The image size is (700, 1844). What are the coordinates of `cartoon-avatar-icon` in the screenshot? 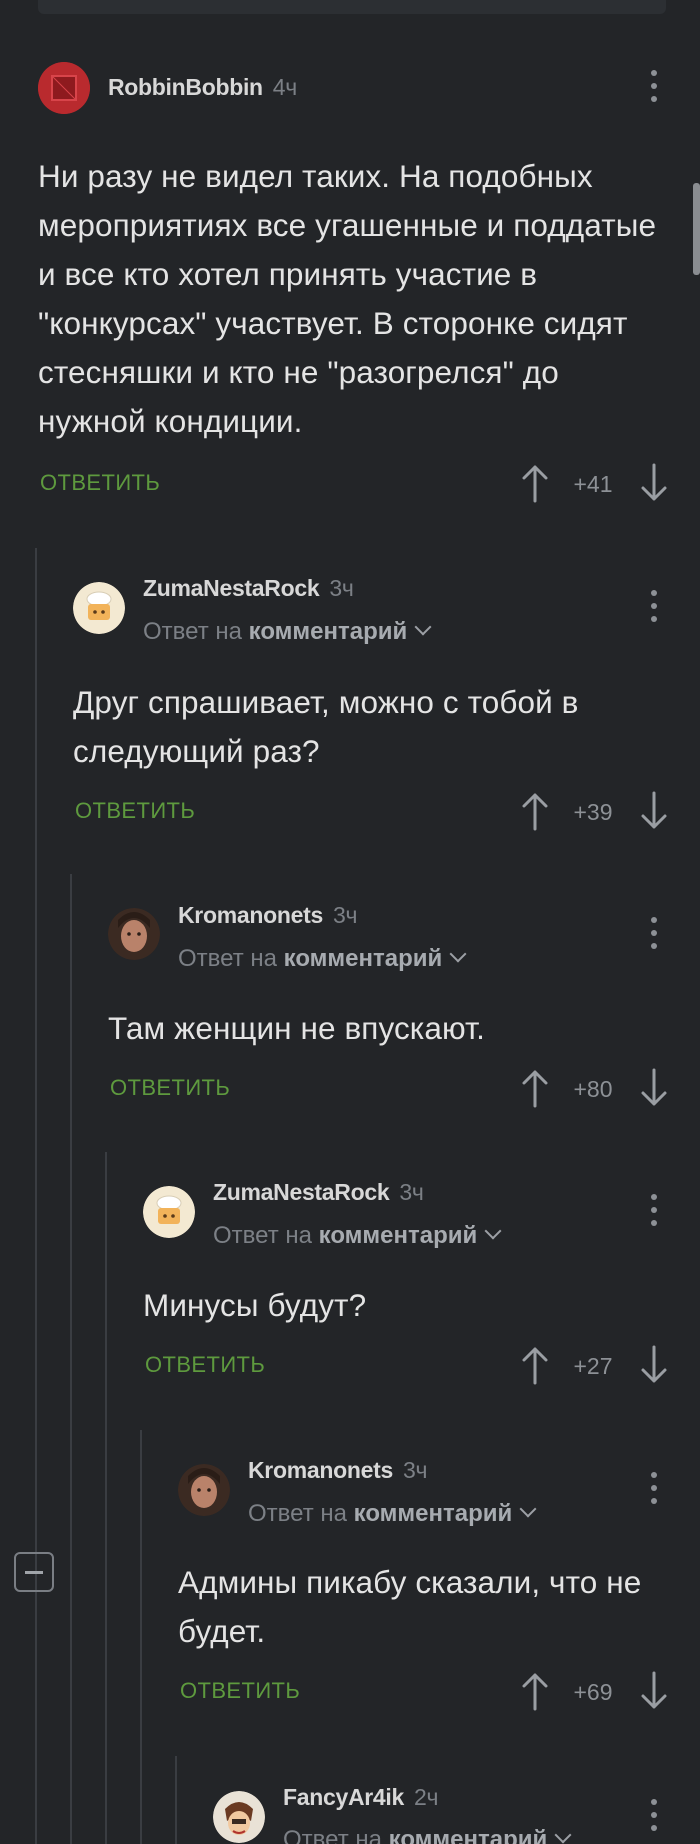 It's located at (239, 1817).